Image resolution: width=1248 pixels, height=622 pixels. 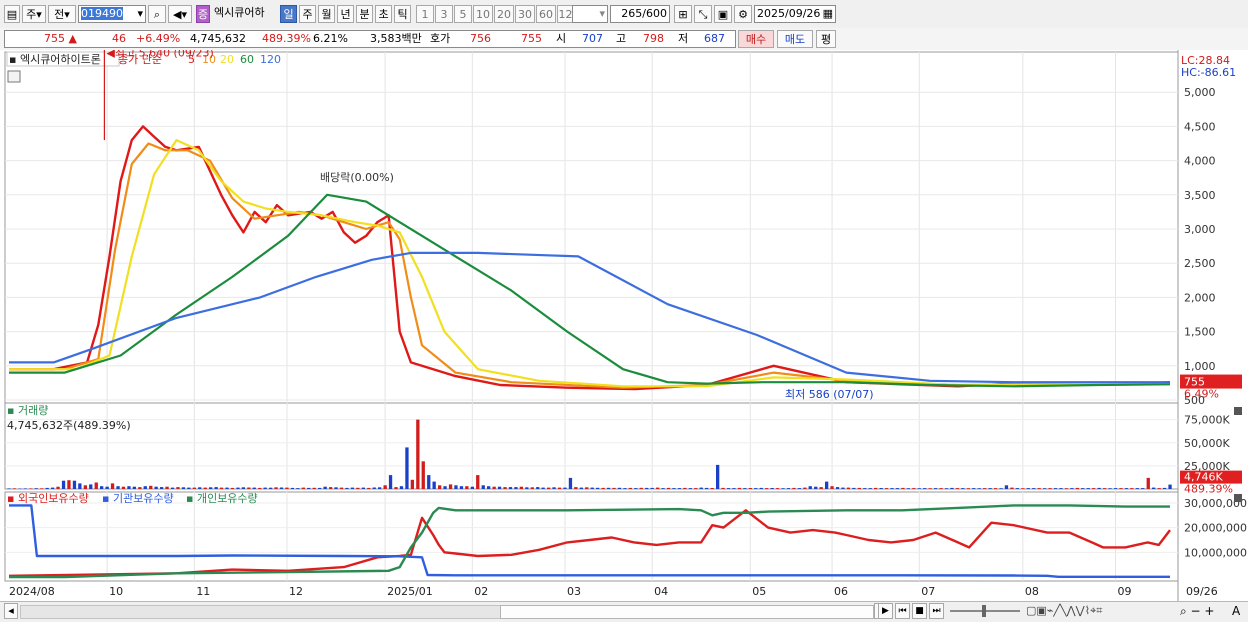 What do you see at coordinates (1208, 72) in the screenshot?
I see `hc-label: HC:-86.61` at bounding box center [1208, 72].